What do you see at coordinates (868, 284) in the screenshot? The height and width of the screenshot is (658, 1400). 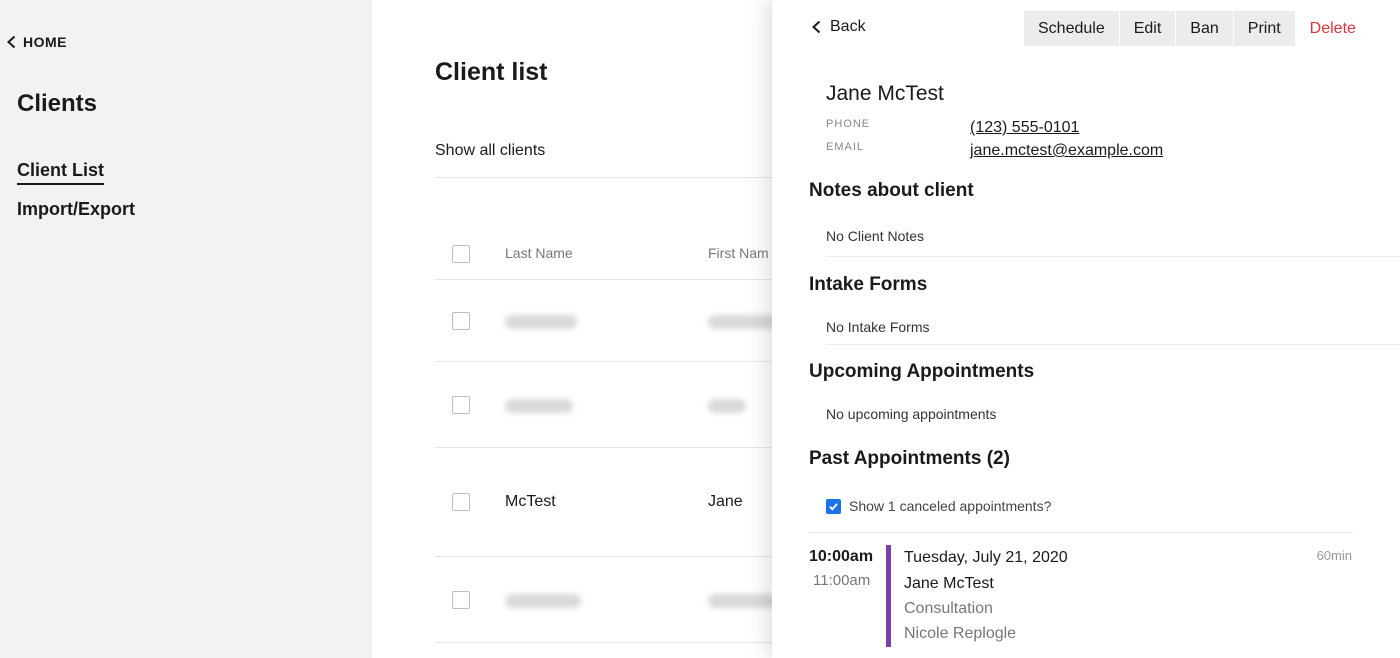 I see `intake-forms-title: Intake Forms` at bounding box center [868, 284].